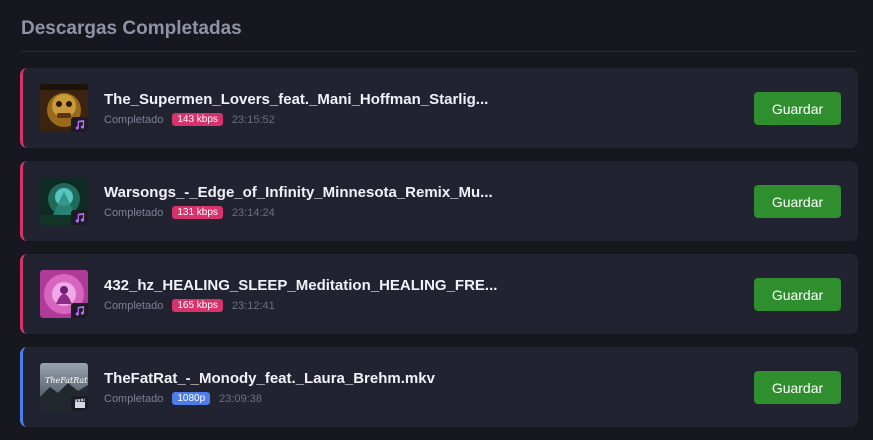 Image resolution: width=873 pixels, height=440 pixels. Describe the element at coordinates (197, 305) in the screenshot. I see `quality-badge: 165 kbps` at that location.